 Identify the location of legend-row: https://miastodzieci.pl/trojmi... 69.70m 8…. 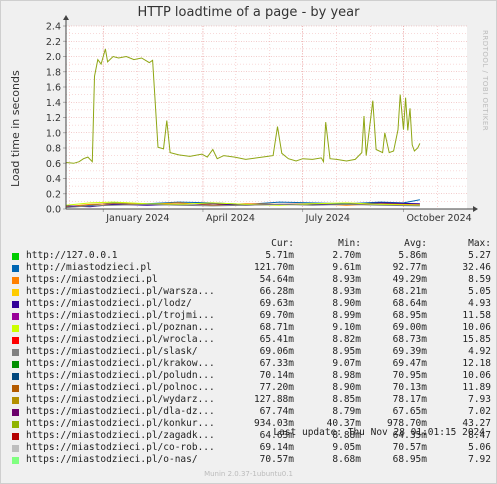
(252, 316).